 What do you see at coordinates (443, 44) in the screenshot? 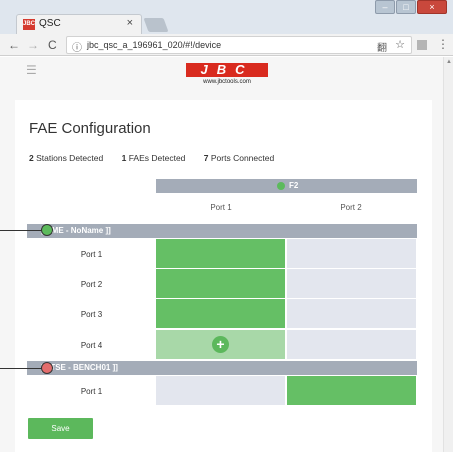
I see `browser-menu-icon: ⋮` at bounding box center [443, 44].